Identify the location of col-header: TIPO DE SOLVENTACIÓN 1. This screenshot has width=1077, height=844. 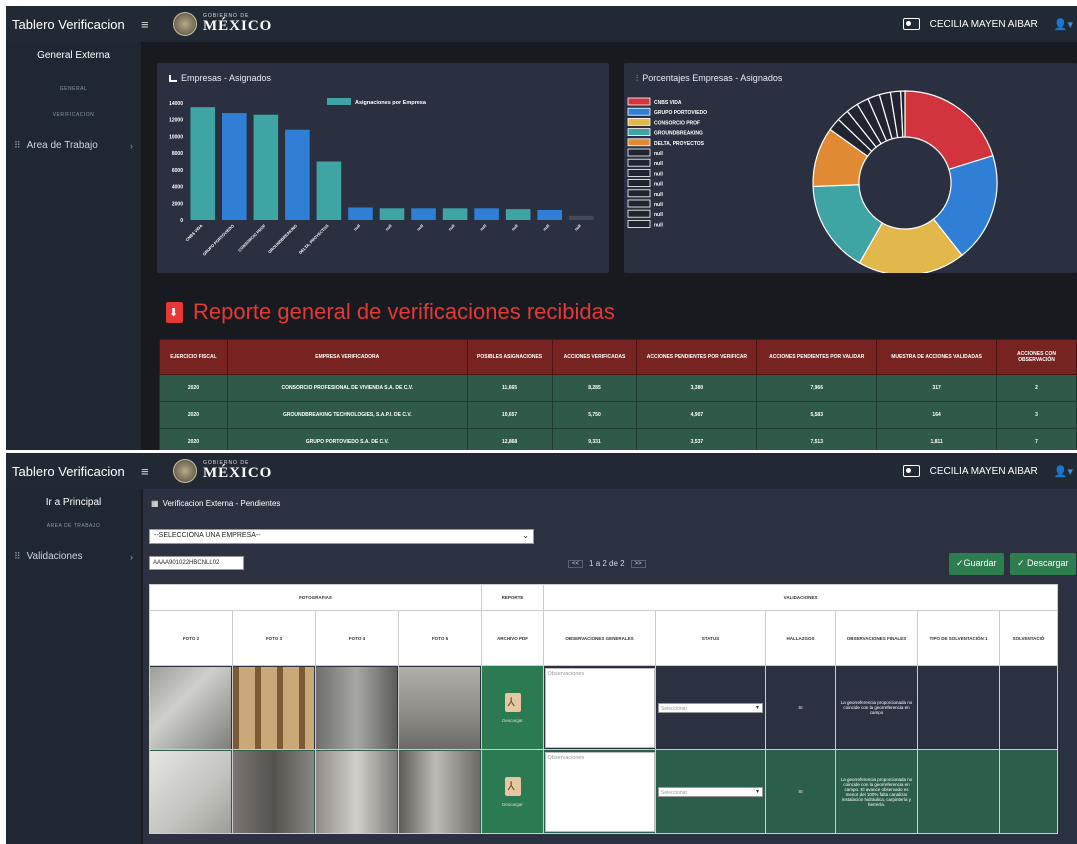
(958, 638).